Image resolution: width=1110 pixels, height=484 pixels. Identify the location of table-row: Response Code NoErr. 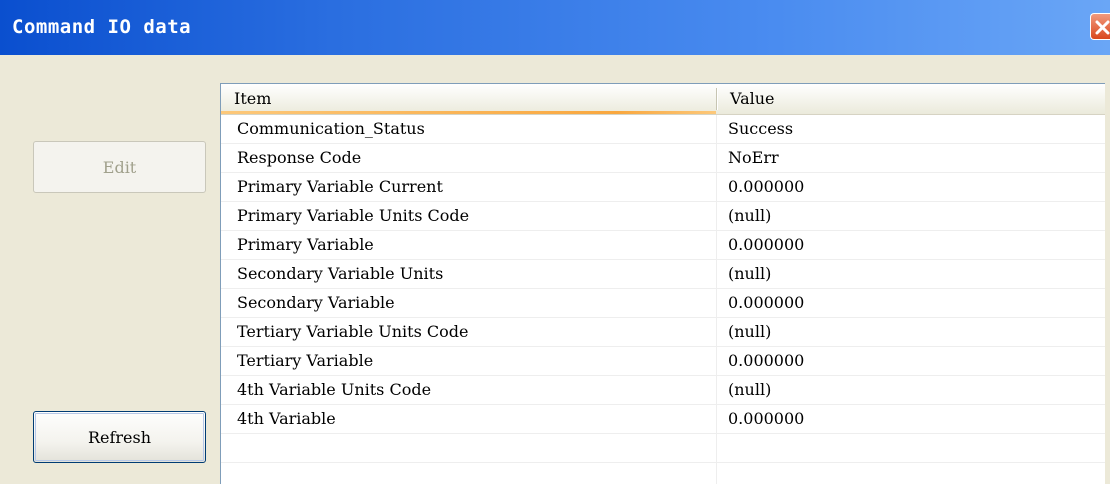
(663, 158).